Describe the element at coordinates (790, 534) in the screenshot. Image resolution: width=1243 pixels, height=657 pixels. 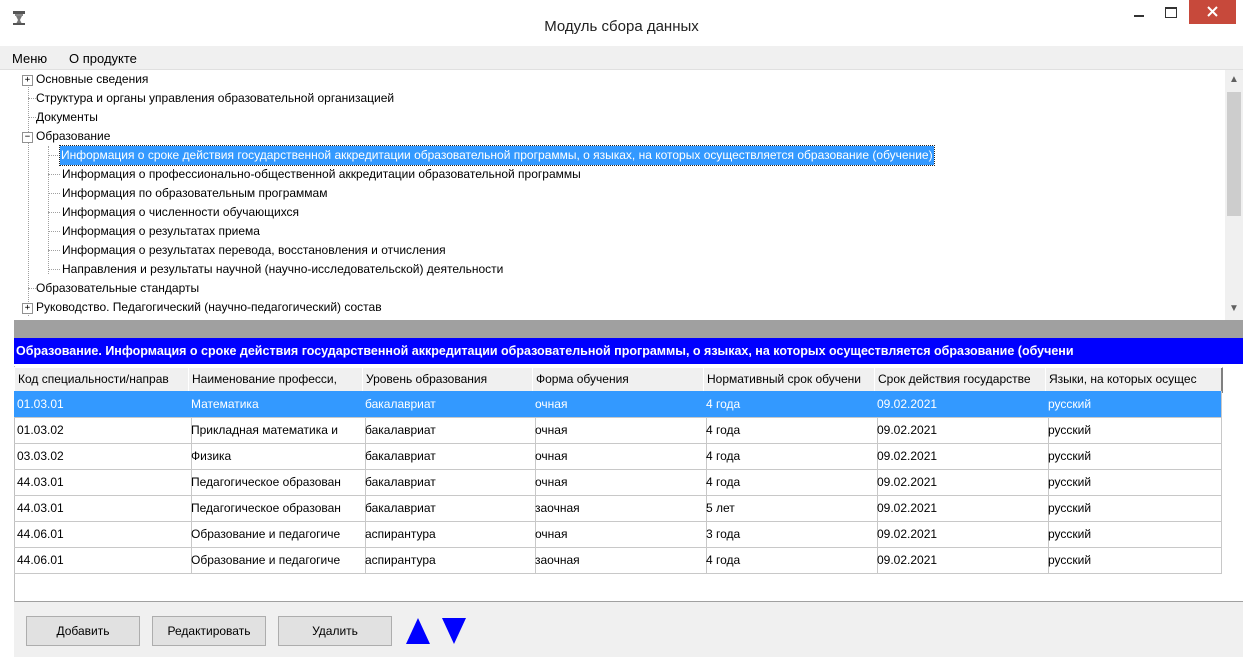
I see `cell-duration: 3 года` at that location.